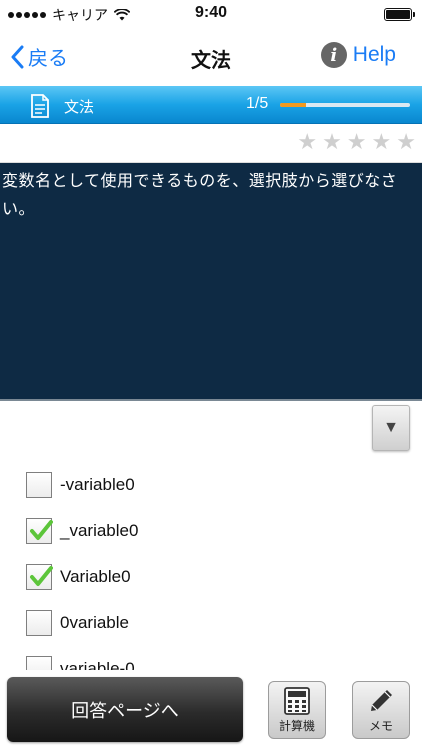  What do you see at coordinates (216, 623) in the screenshot?
I see `choice-item: 0variable` at bounding box center [216, 623].